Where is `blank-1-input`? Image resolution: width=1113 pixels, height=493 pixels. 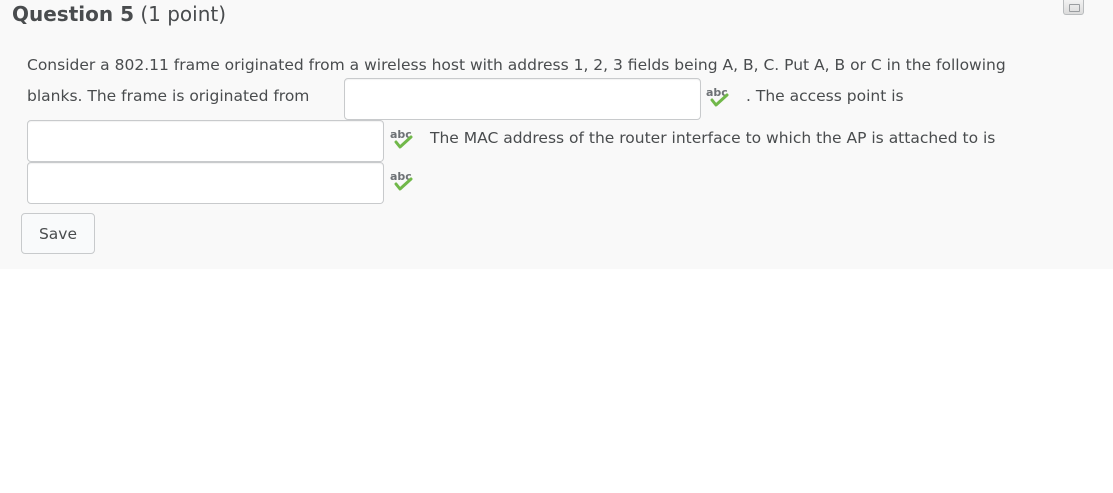 blank-1-input is located at coordinates (522, 99).